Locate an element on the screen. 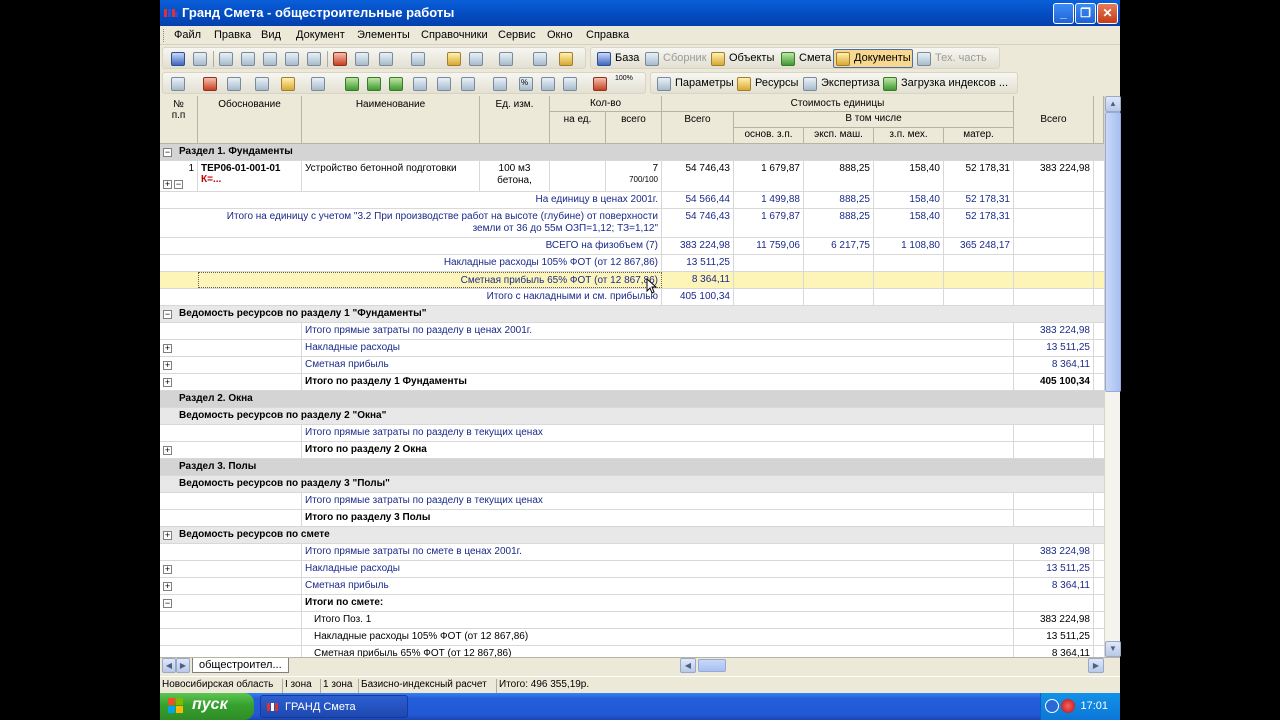 The width and height of the screenshot is (1280, 720). move-up-icon is located at coordinates (420, 84).